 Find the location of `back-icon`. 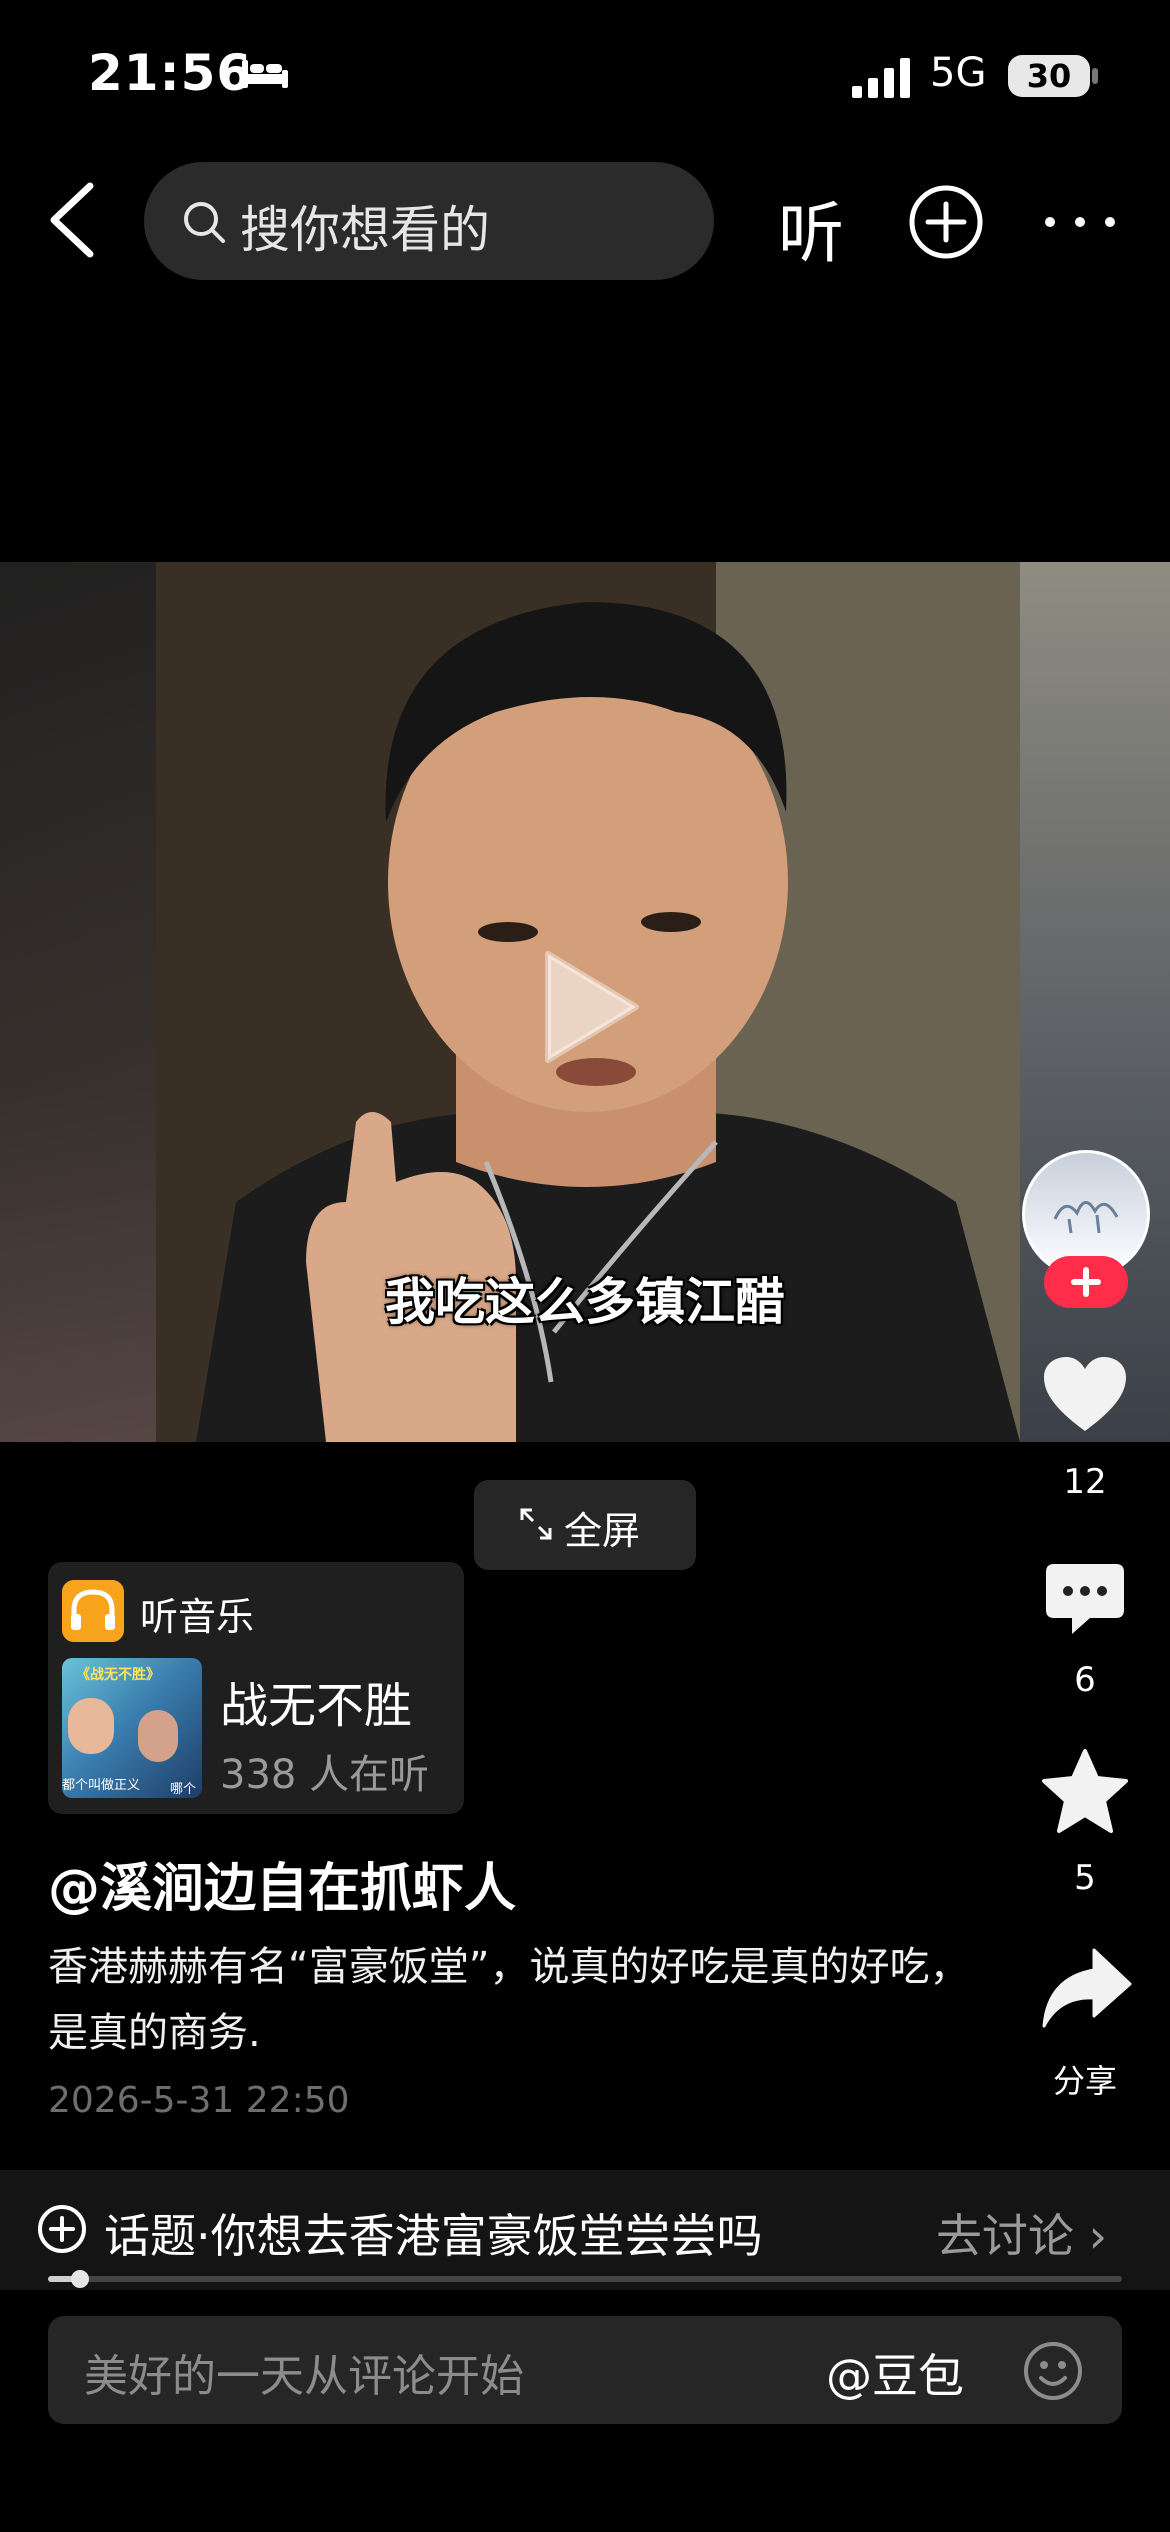

back-icon is located at coordinates (74, 220).